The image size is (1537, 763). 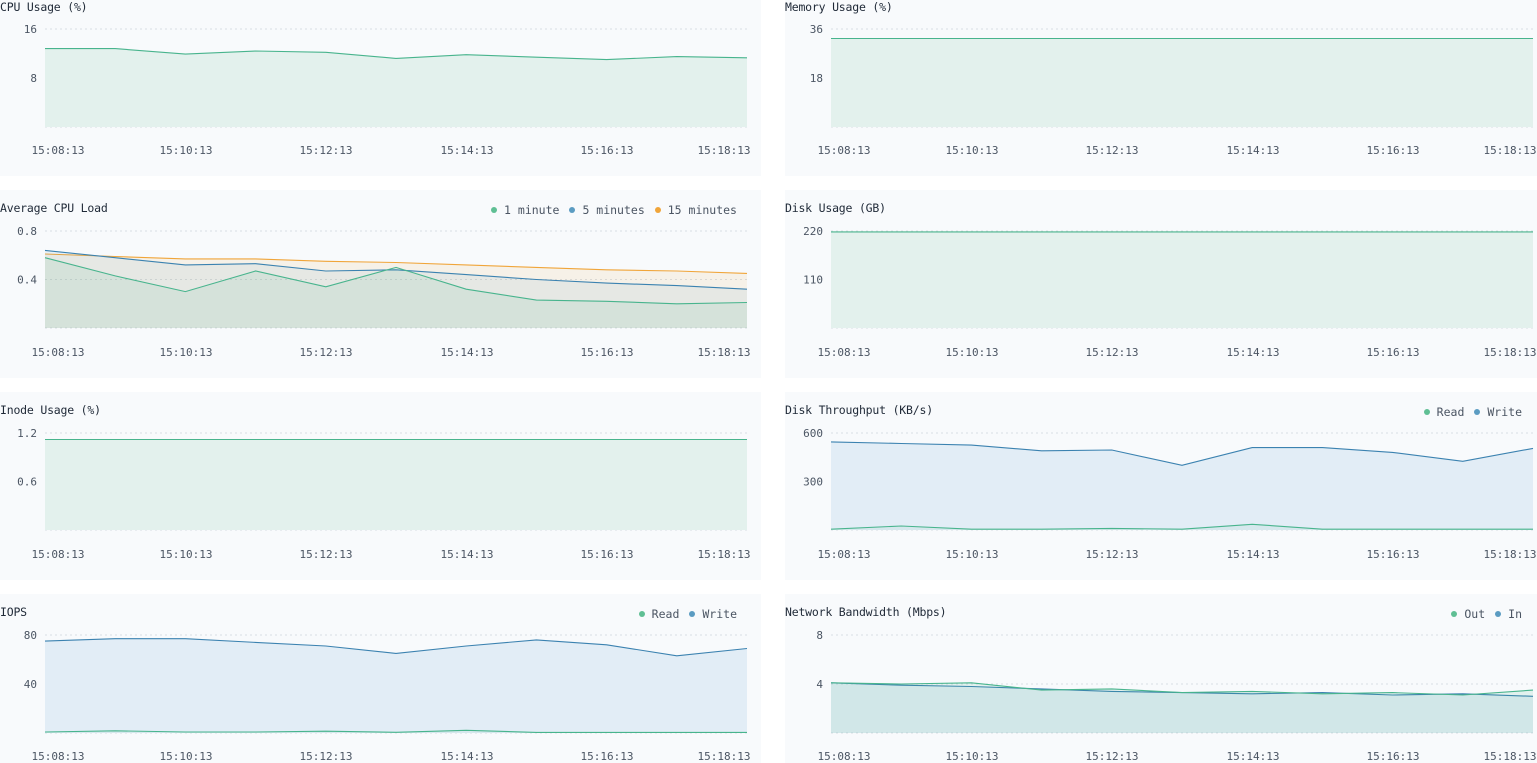 I want to click on legend-item-5-minutes: 5 minutes, so click(x=607, y=210).